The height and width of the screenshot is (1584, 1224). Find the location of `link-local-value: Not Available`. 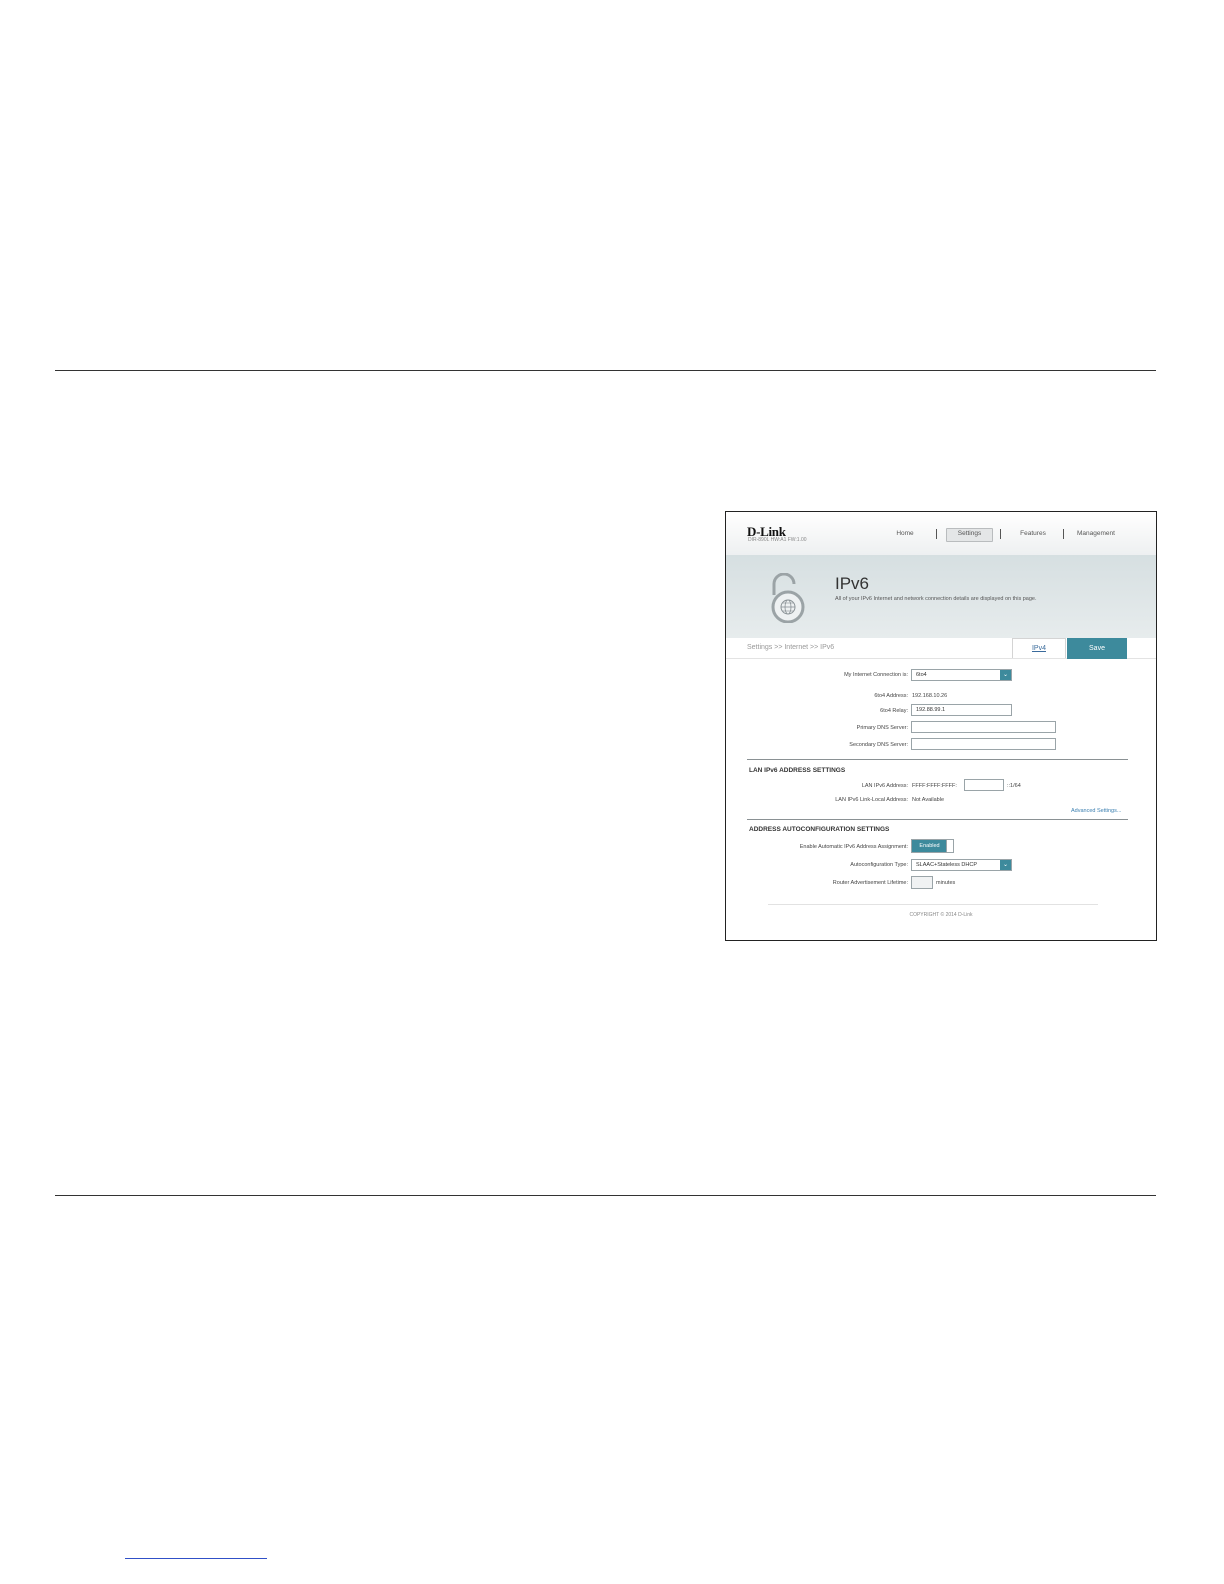

link-local-value: Not Available is located at coordinates (928, 800).